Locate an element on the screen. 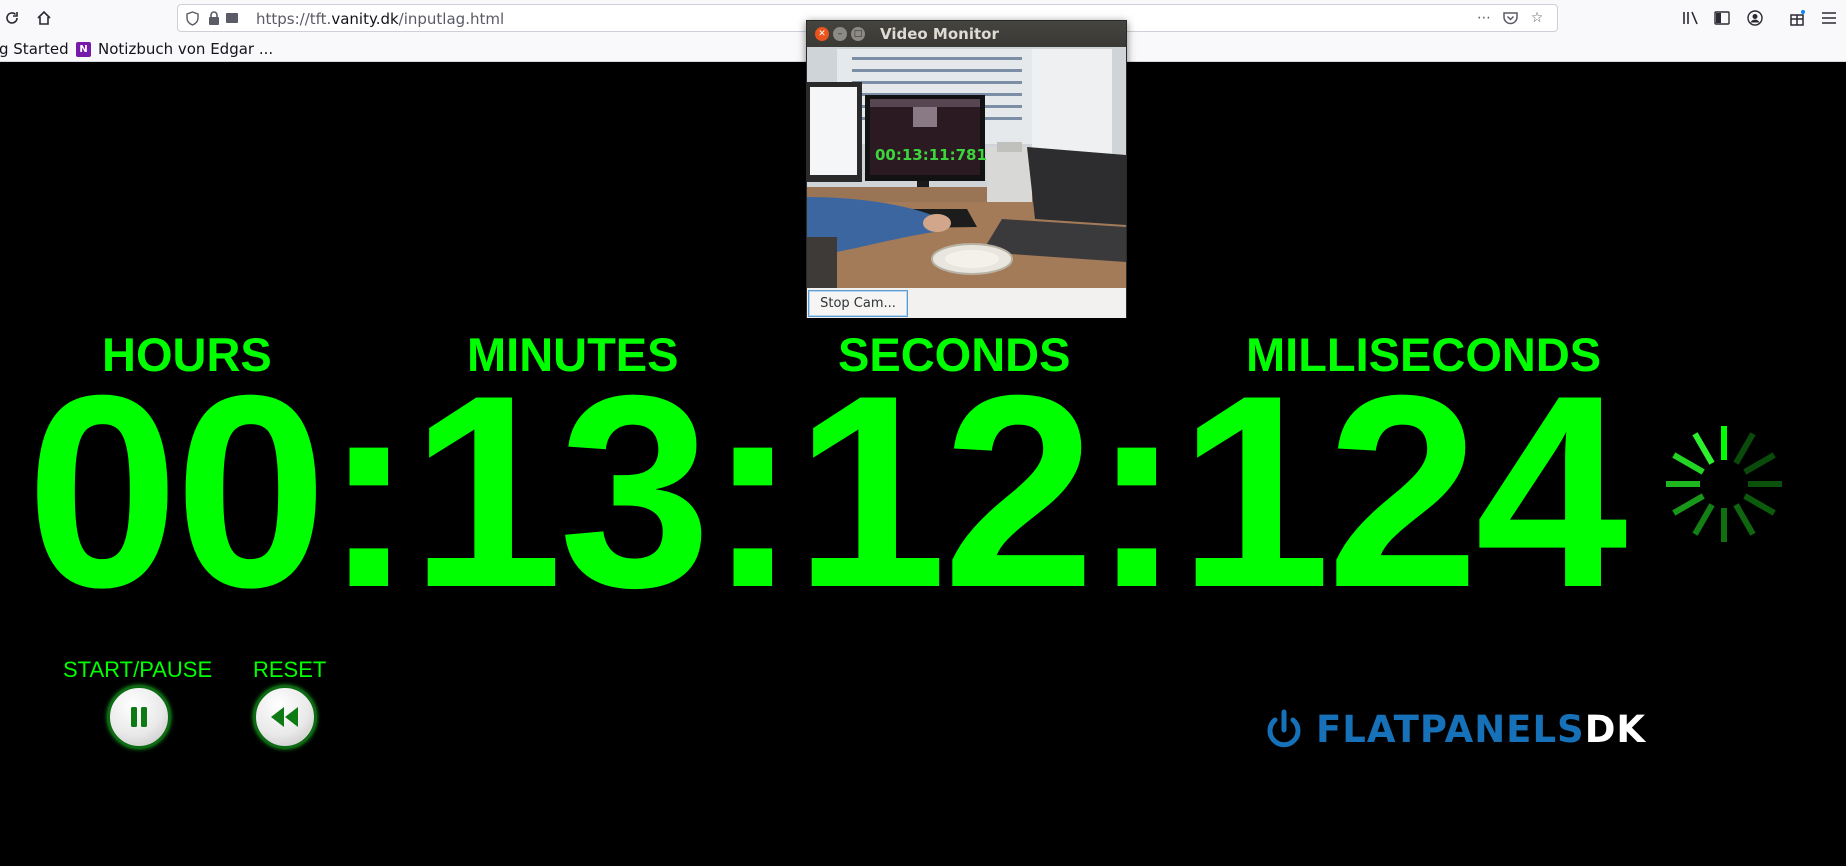  sidebar-icon is located at coordinates (1722, 18).